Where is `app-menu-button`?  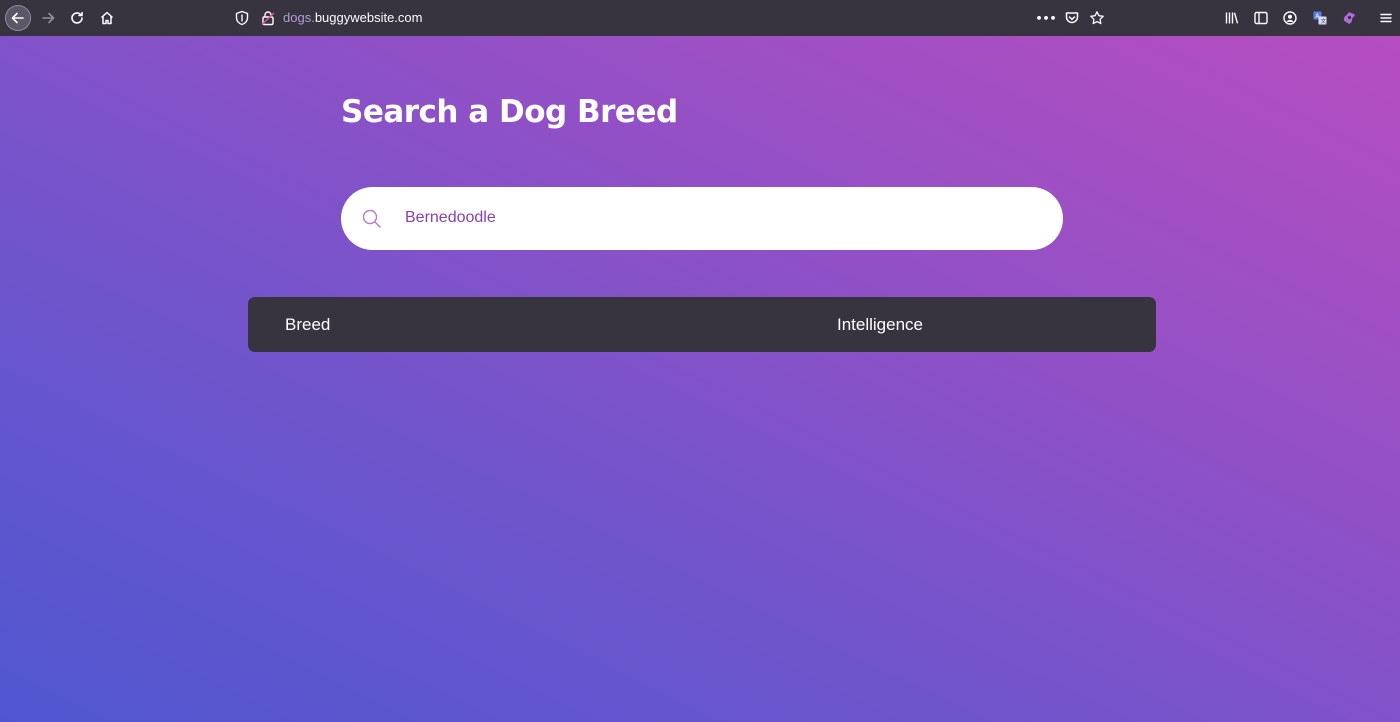
app-menu-button is located at coordinates (1386, 18).